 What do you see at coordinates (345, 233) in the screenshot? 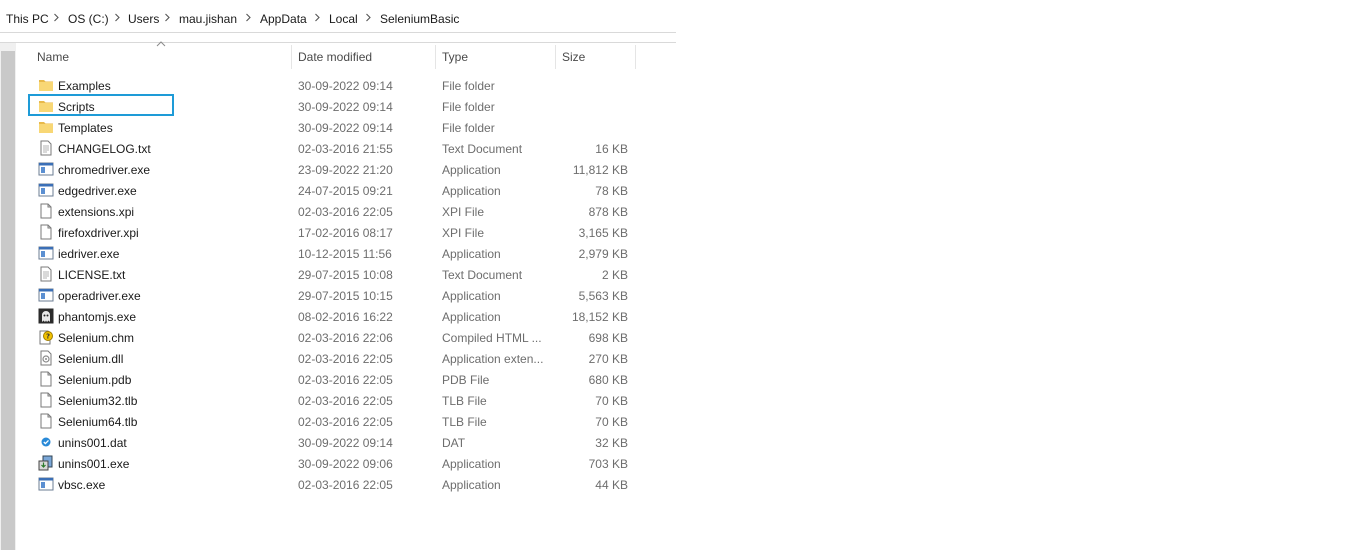
I see `file-date-modified: 17-02-2016 08:17` at bounding box center [345, 233].